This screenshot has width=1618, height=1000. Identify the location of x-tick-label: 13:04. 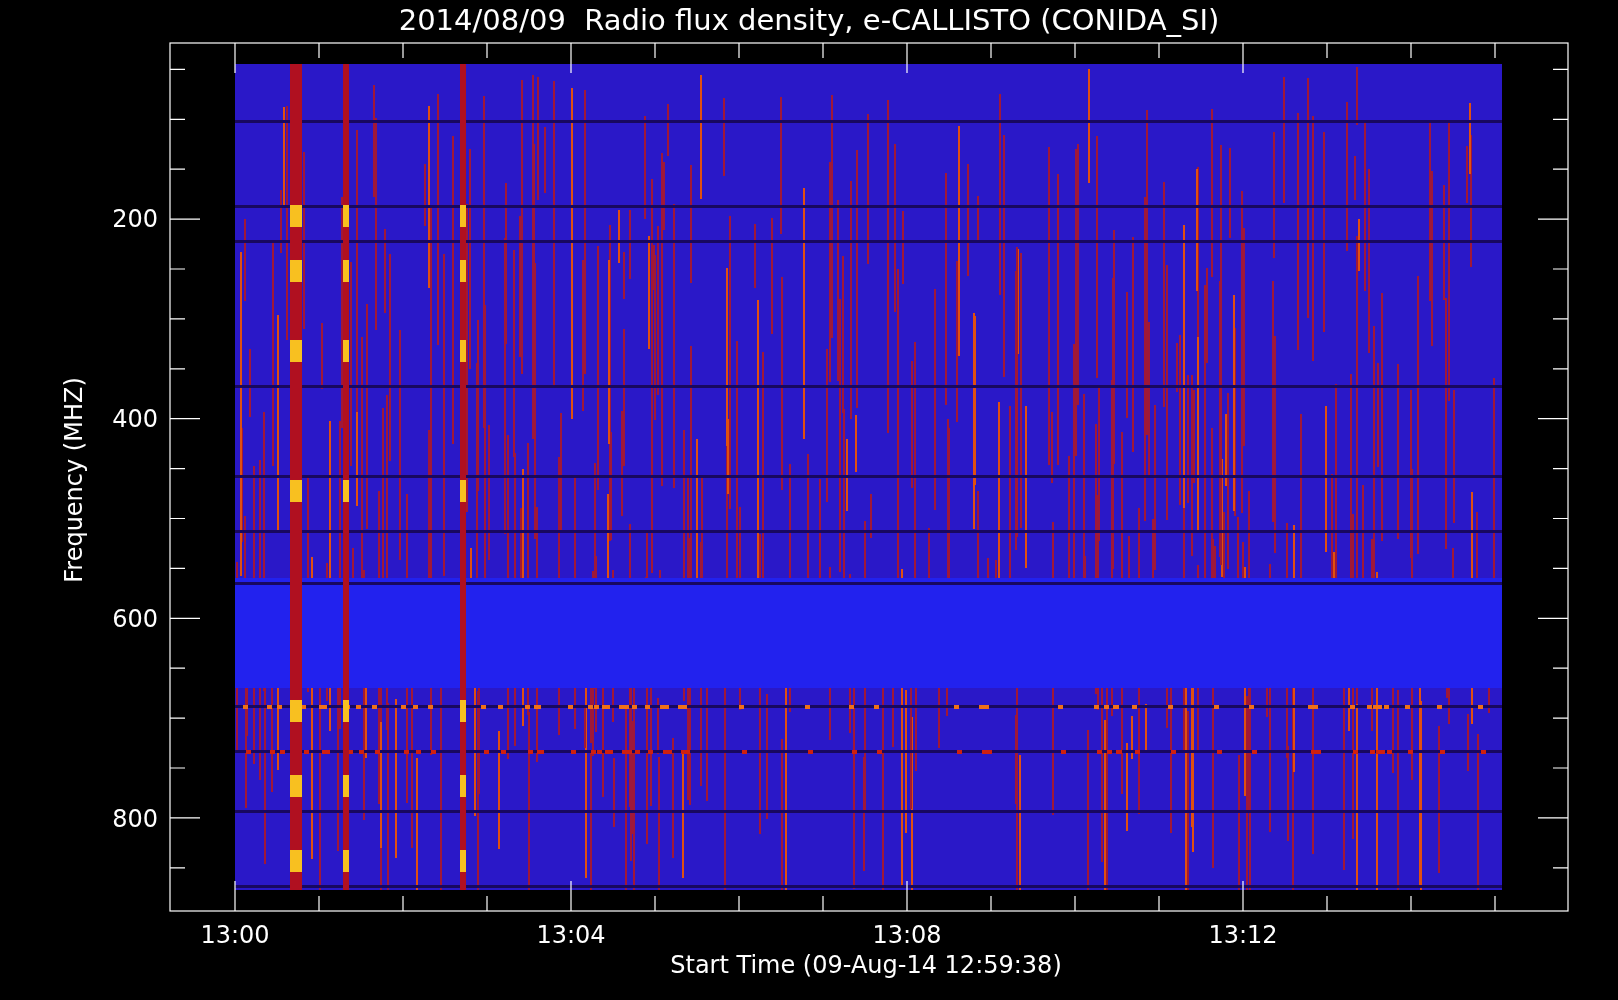
(571, 935).